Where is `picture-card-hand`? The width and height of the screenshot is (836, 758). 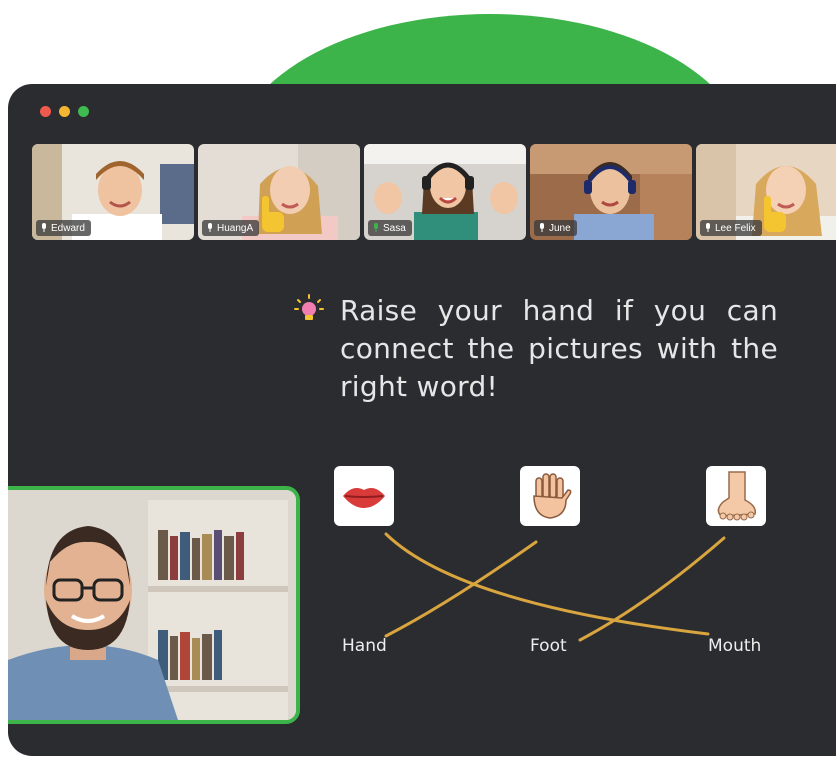
picture-card-hand is located at coordinates (550, 496).